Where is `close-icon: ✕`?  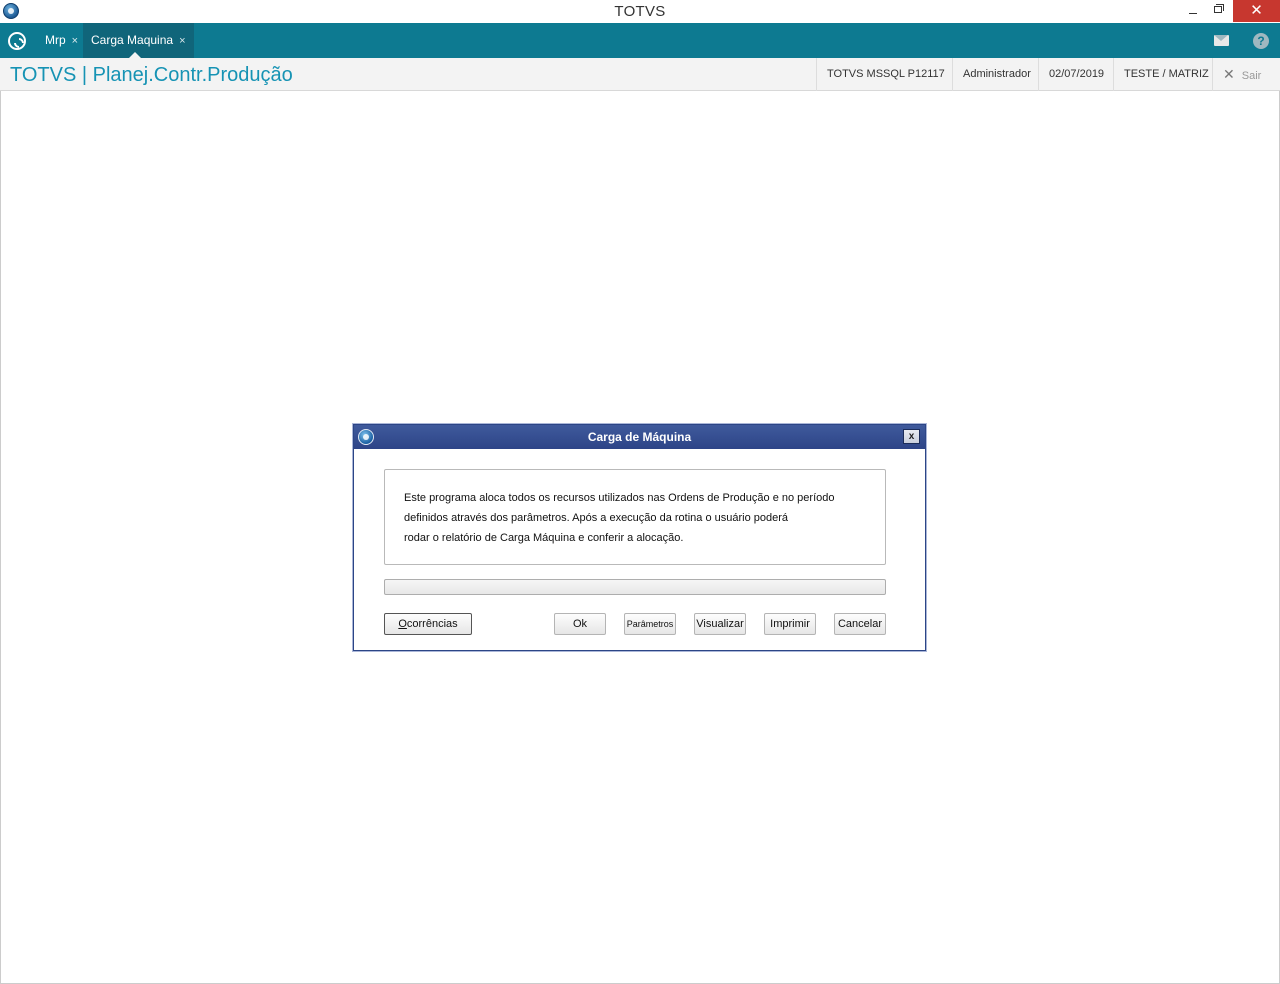
close-icon: ✕ is located at coordinates (1229, 74).